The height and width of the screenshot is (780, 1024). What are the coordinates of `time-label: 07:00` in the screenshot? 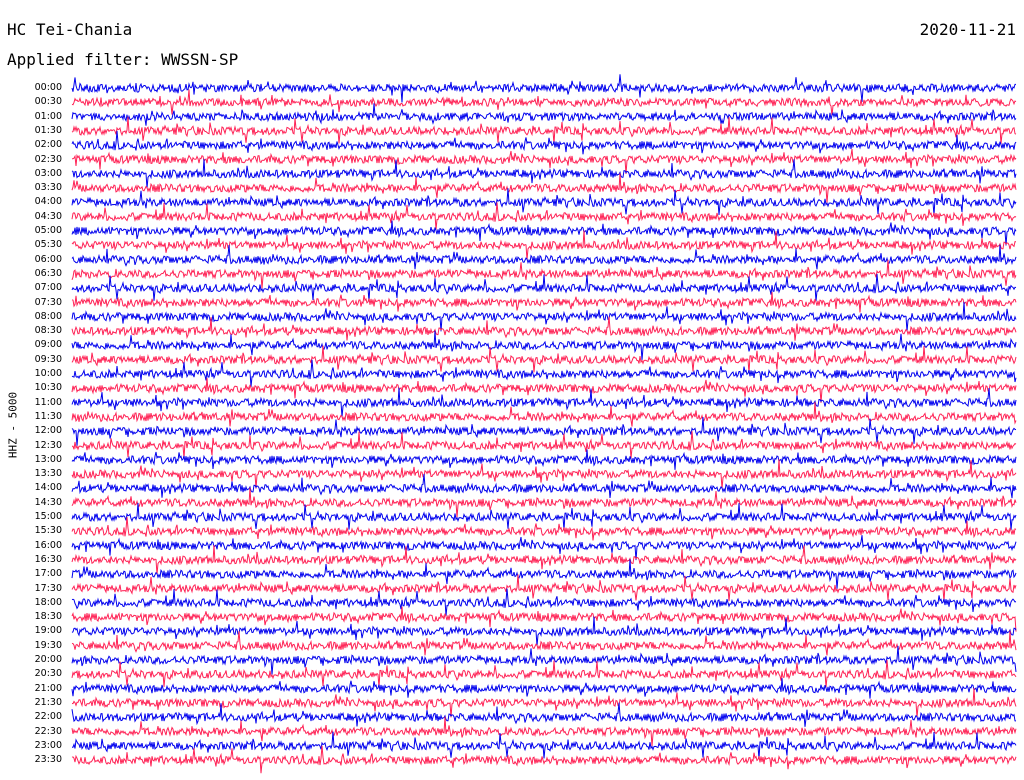 It's located at (48, 288).